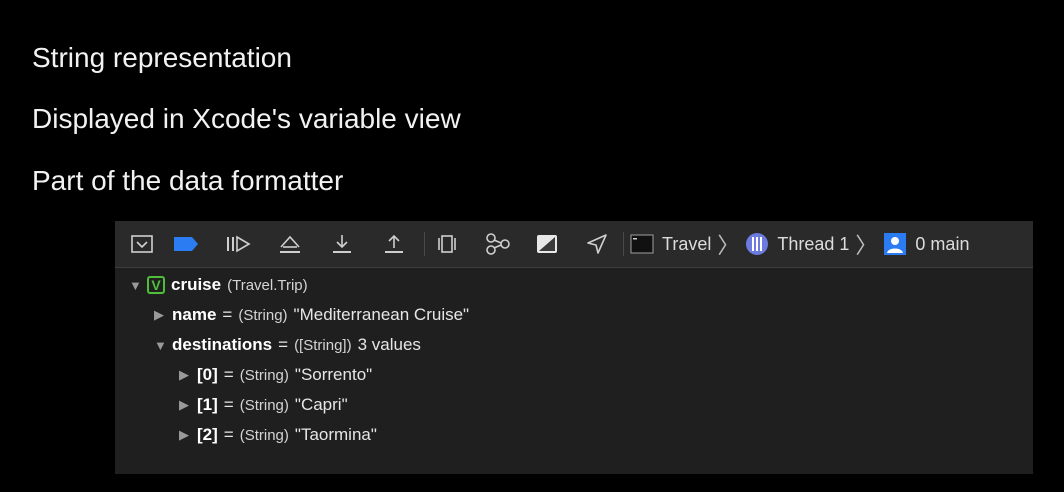 This screenshot has width=1064, height=492. I want to click on variable-row-item-0: ▶ [0] = (String) "Sorrento", so click(275, 375).